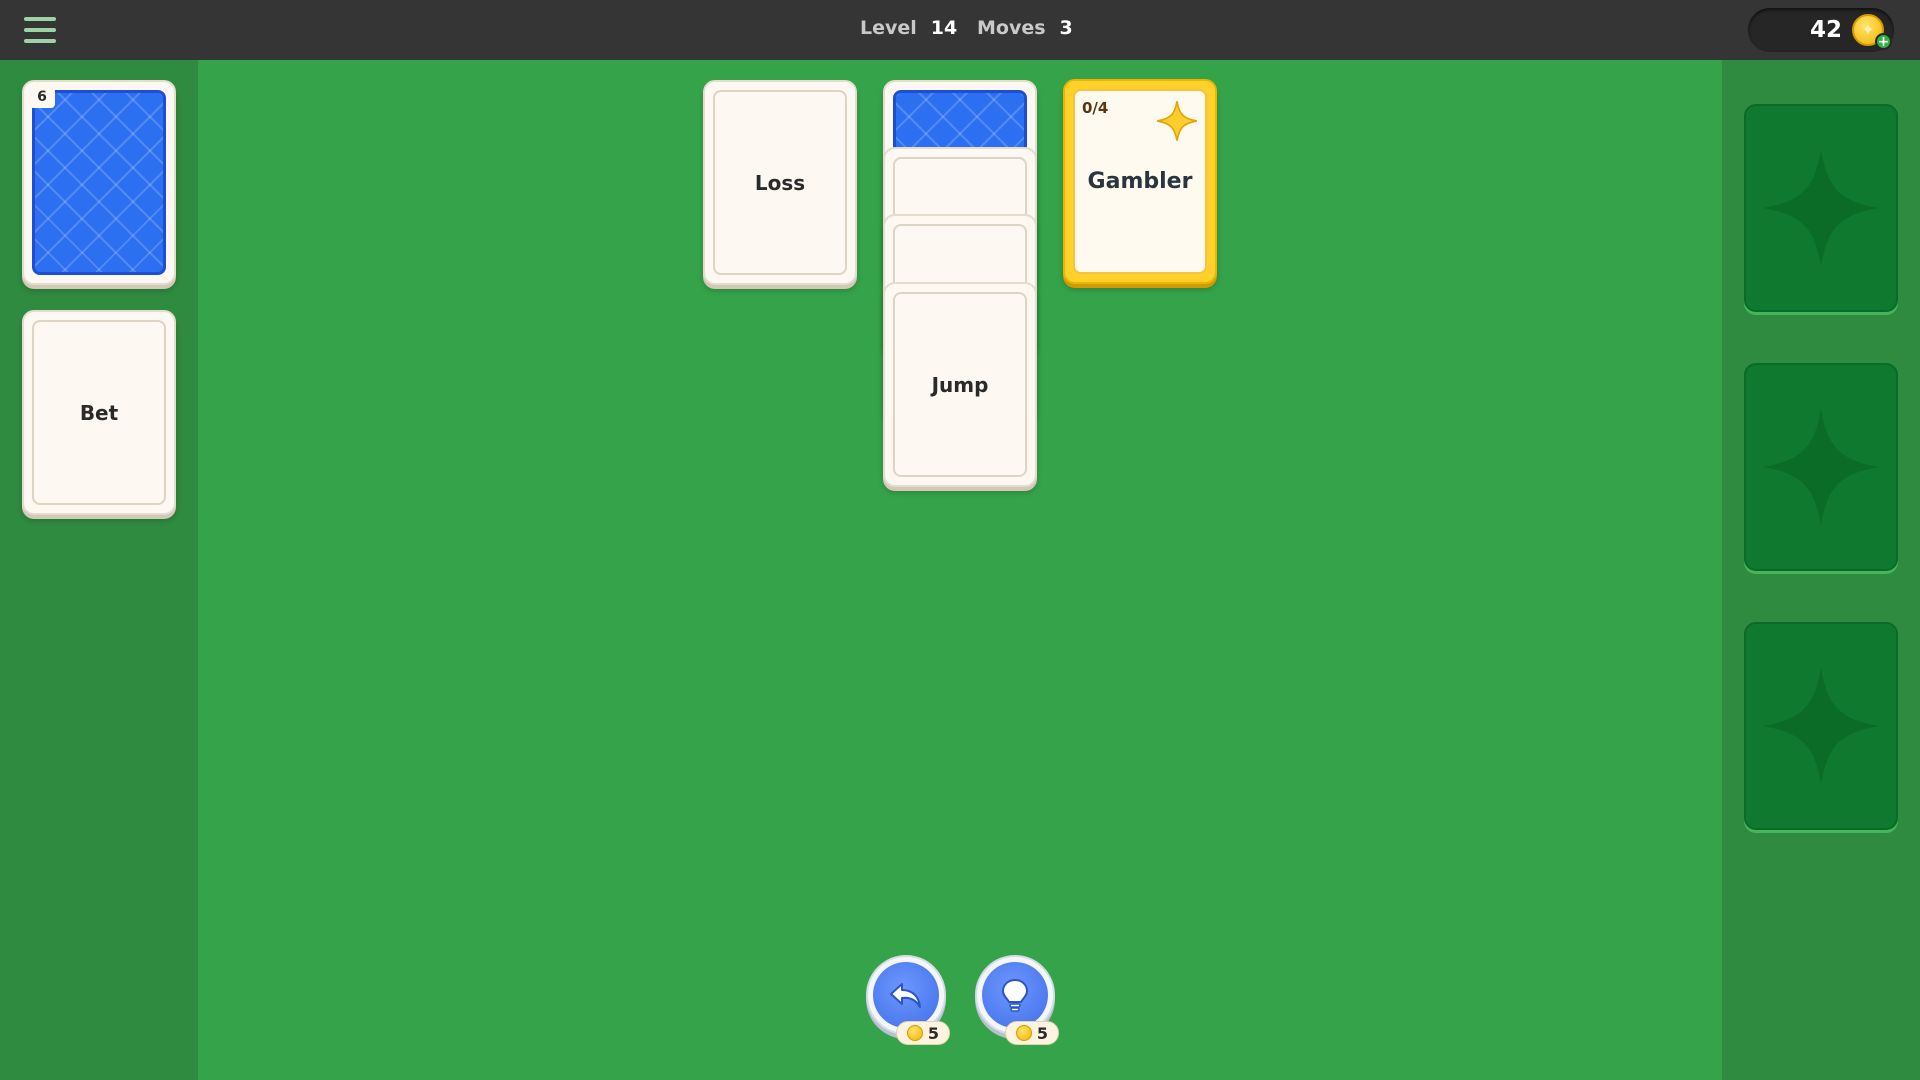 The image size is (1920, 1080). I want to click on card-label: Bet, so click(99, 412).